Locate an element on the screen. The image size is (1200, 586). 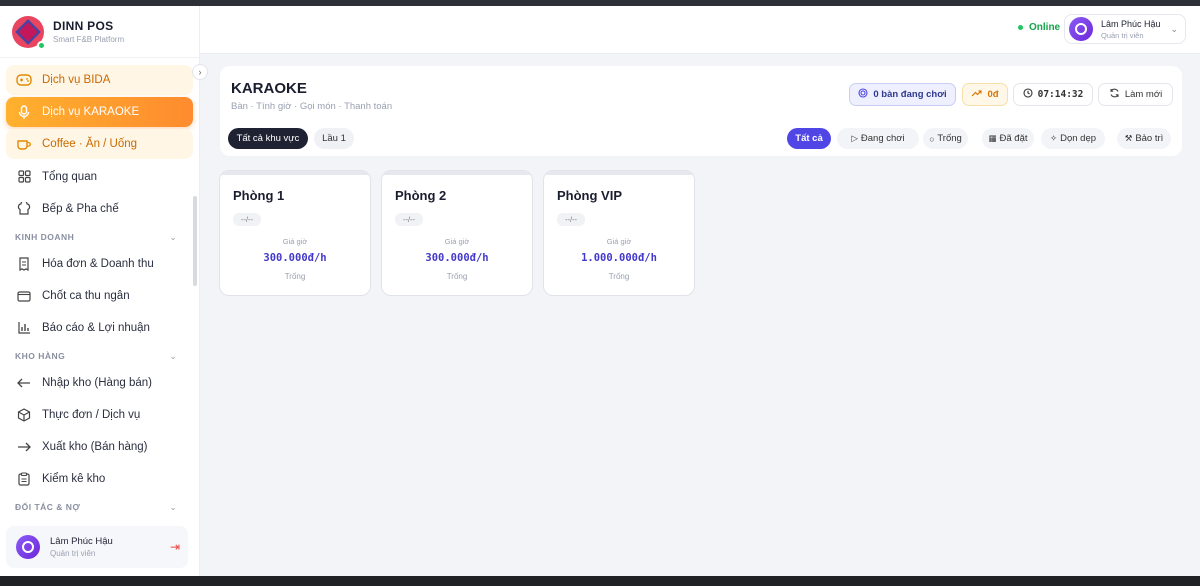
page-subtitle: Bàn · Tính giờ · Gọi món · Thanh toán is located at coordinates (312, 106).